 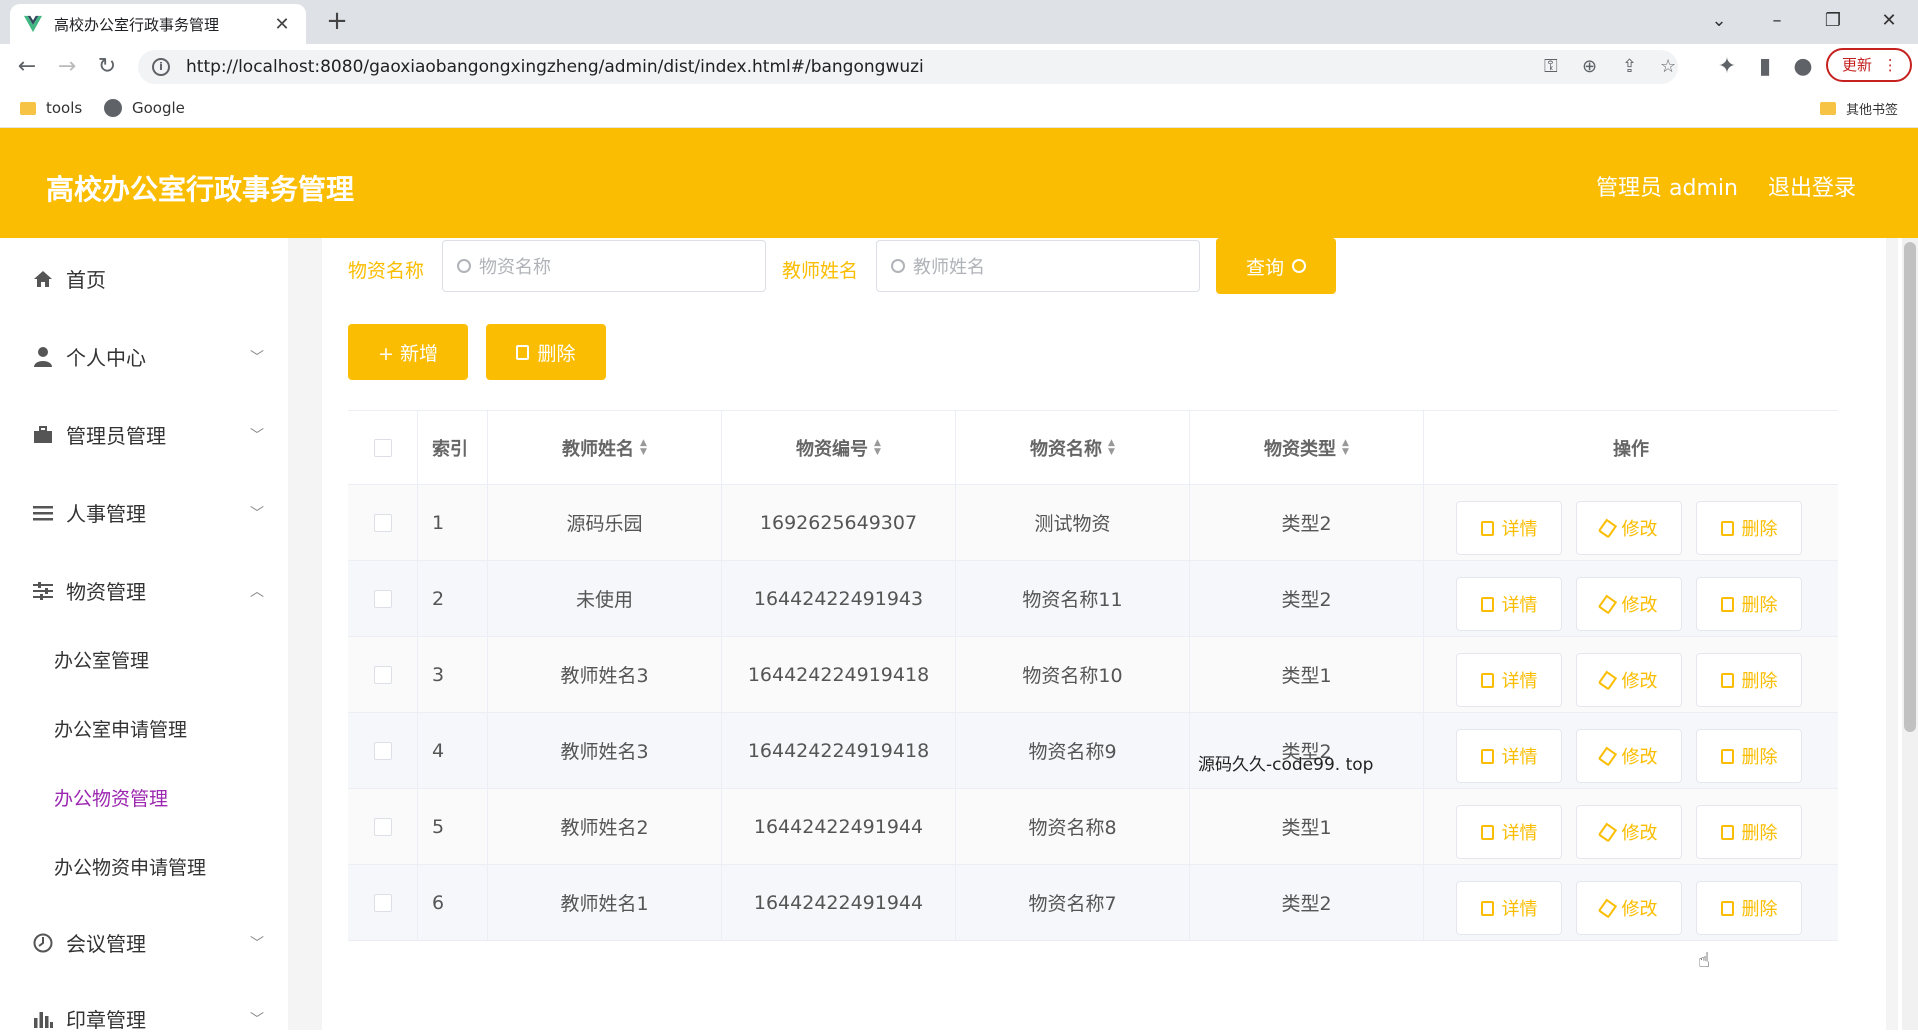 I want to click on name-value: 物资名称9, so click(x=1072, y=752).